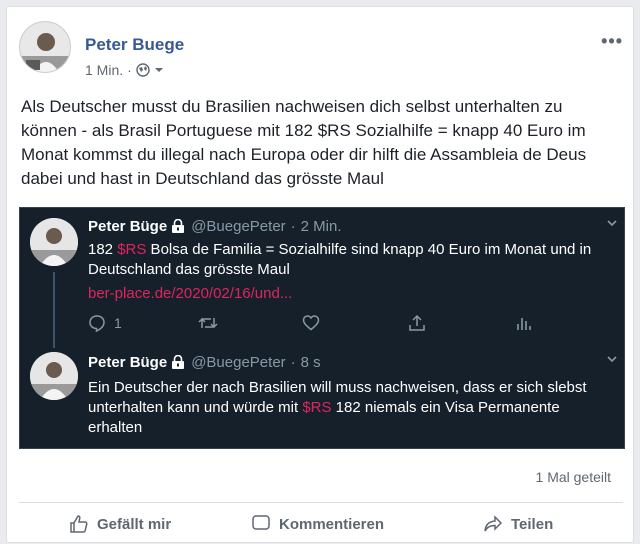  I want to click on analytics-button, so click(524, 323).